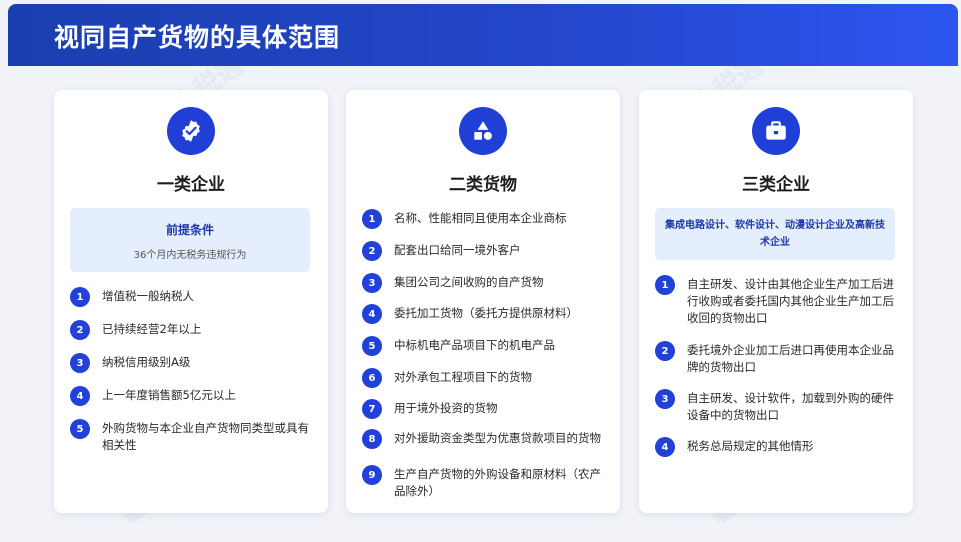 The width and height of the screenshot is (961, 542). Describe the element at coordinates (152, 329) in the screenshot. I see `list-text: 已持续经营2年以上` at that location.